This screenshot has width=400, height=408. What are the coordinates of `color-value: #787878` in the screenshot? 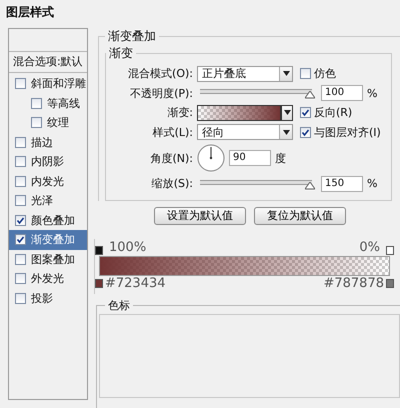 It's located at (354, 283).